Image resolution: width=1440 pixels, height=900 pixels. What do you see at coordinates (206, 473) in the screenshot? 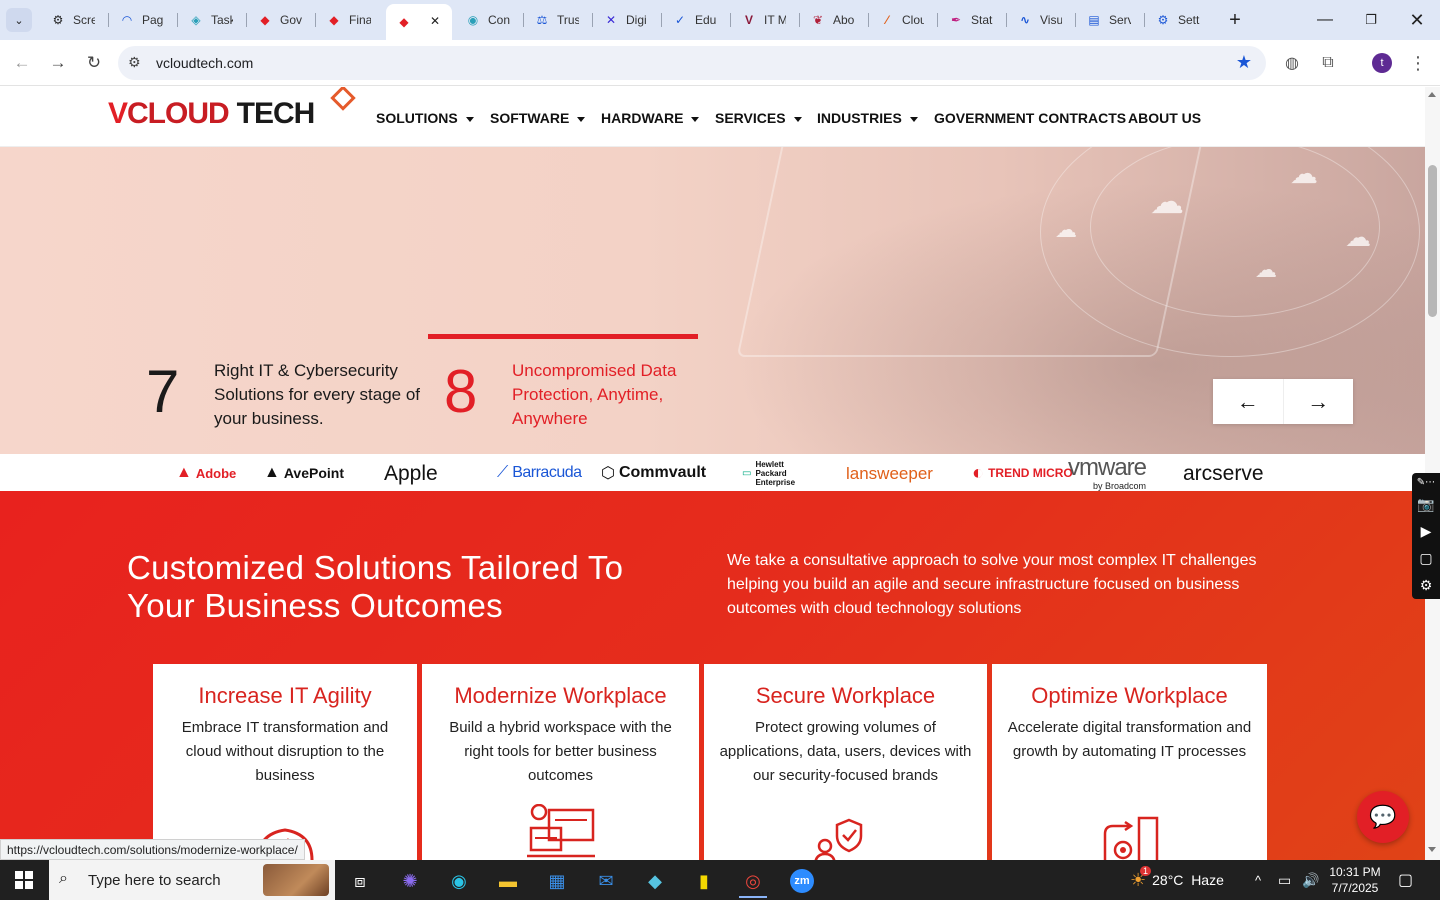
I see `partner-logo: ▲ Adobe` at bounding box center [206, 473].